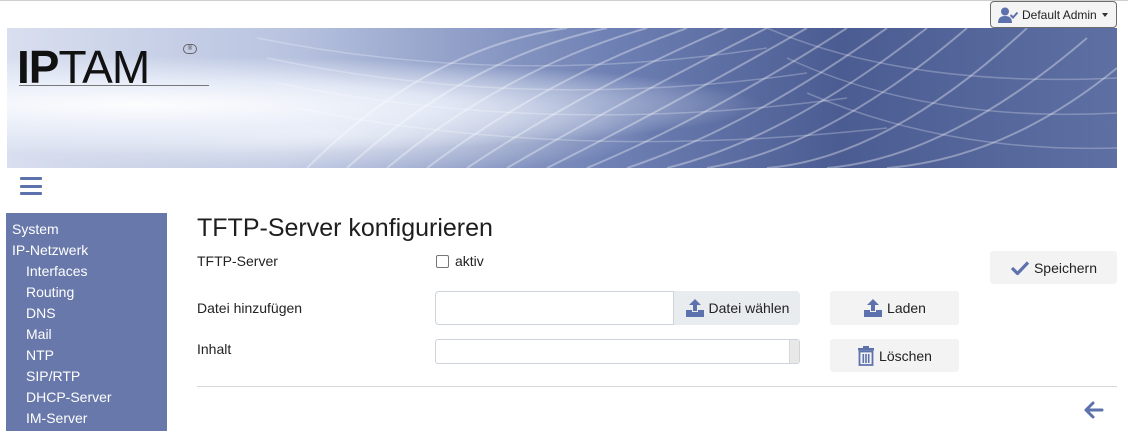 Image resolution: width=1128 pixels, height=431 pixels. What do you see at coordinates (1094, 410) in the screenshot?
I see `arrow-left-icon` at bounding box center [1094, 410].